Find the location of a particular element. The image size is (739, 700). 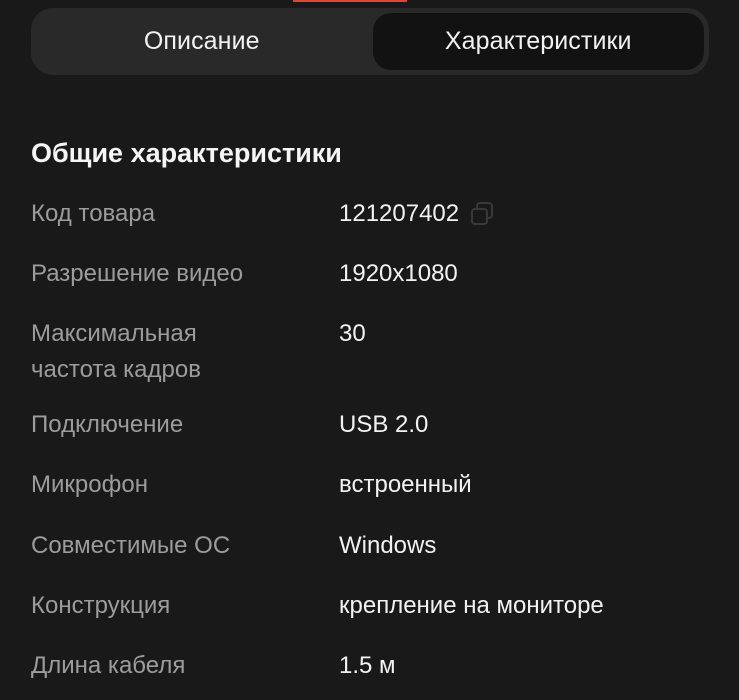

spec-value: 30 is located at coordinates (352, 333).